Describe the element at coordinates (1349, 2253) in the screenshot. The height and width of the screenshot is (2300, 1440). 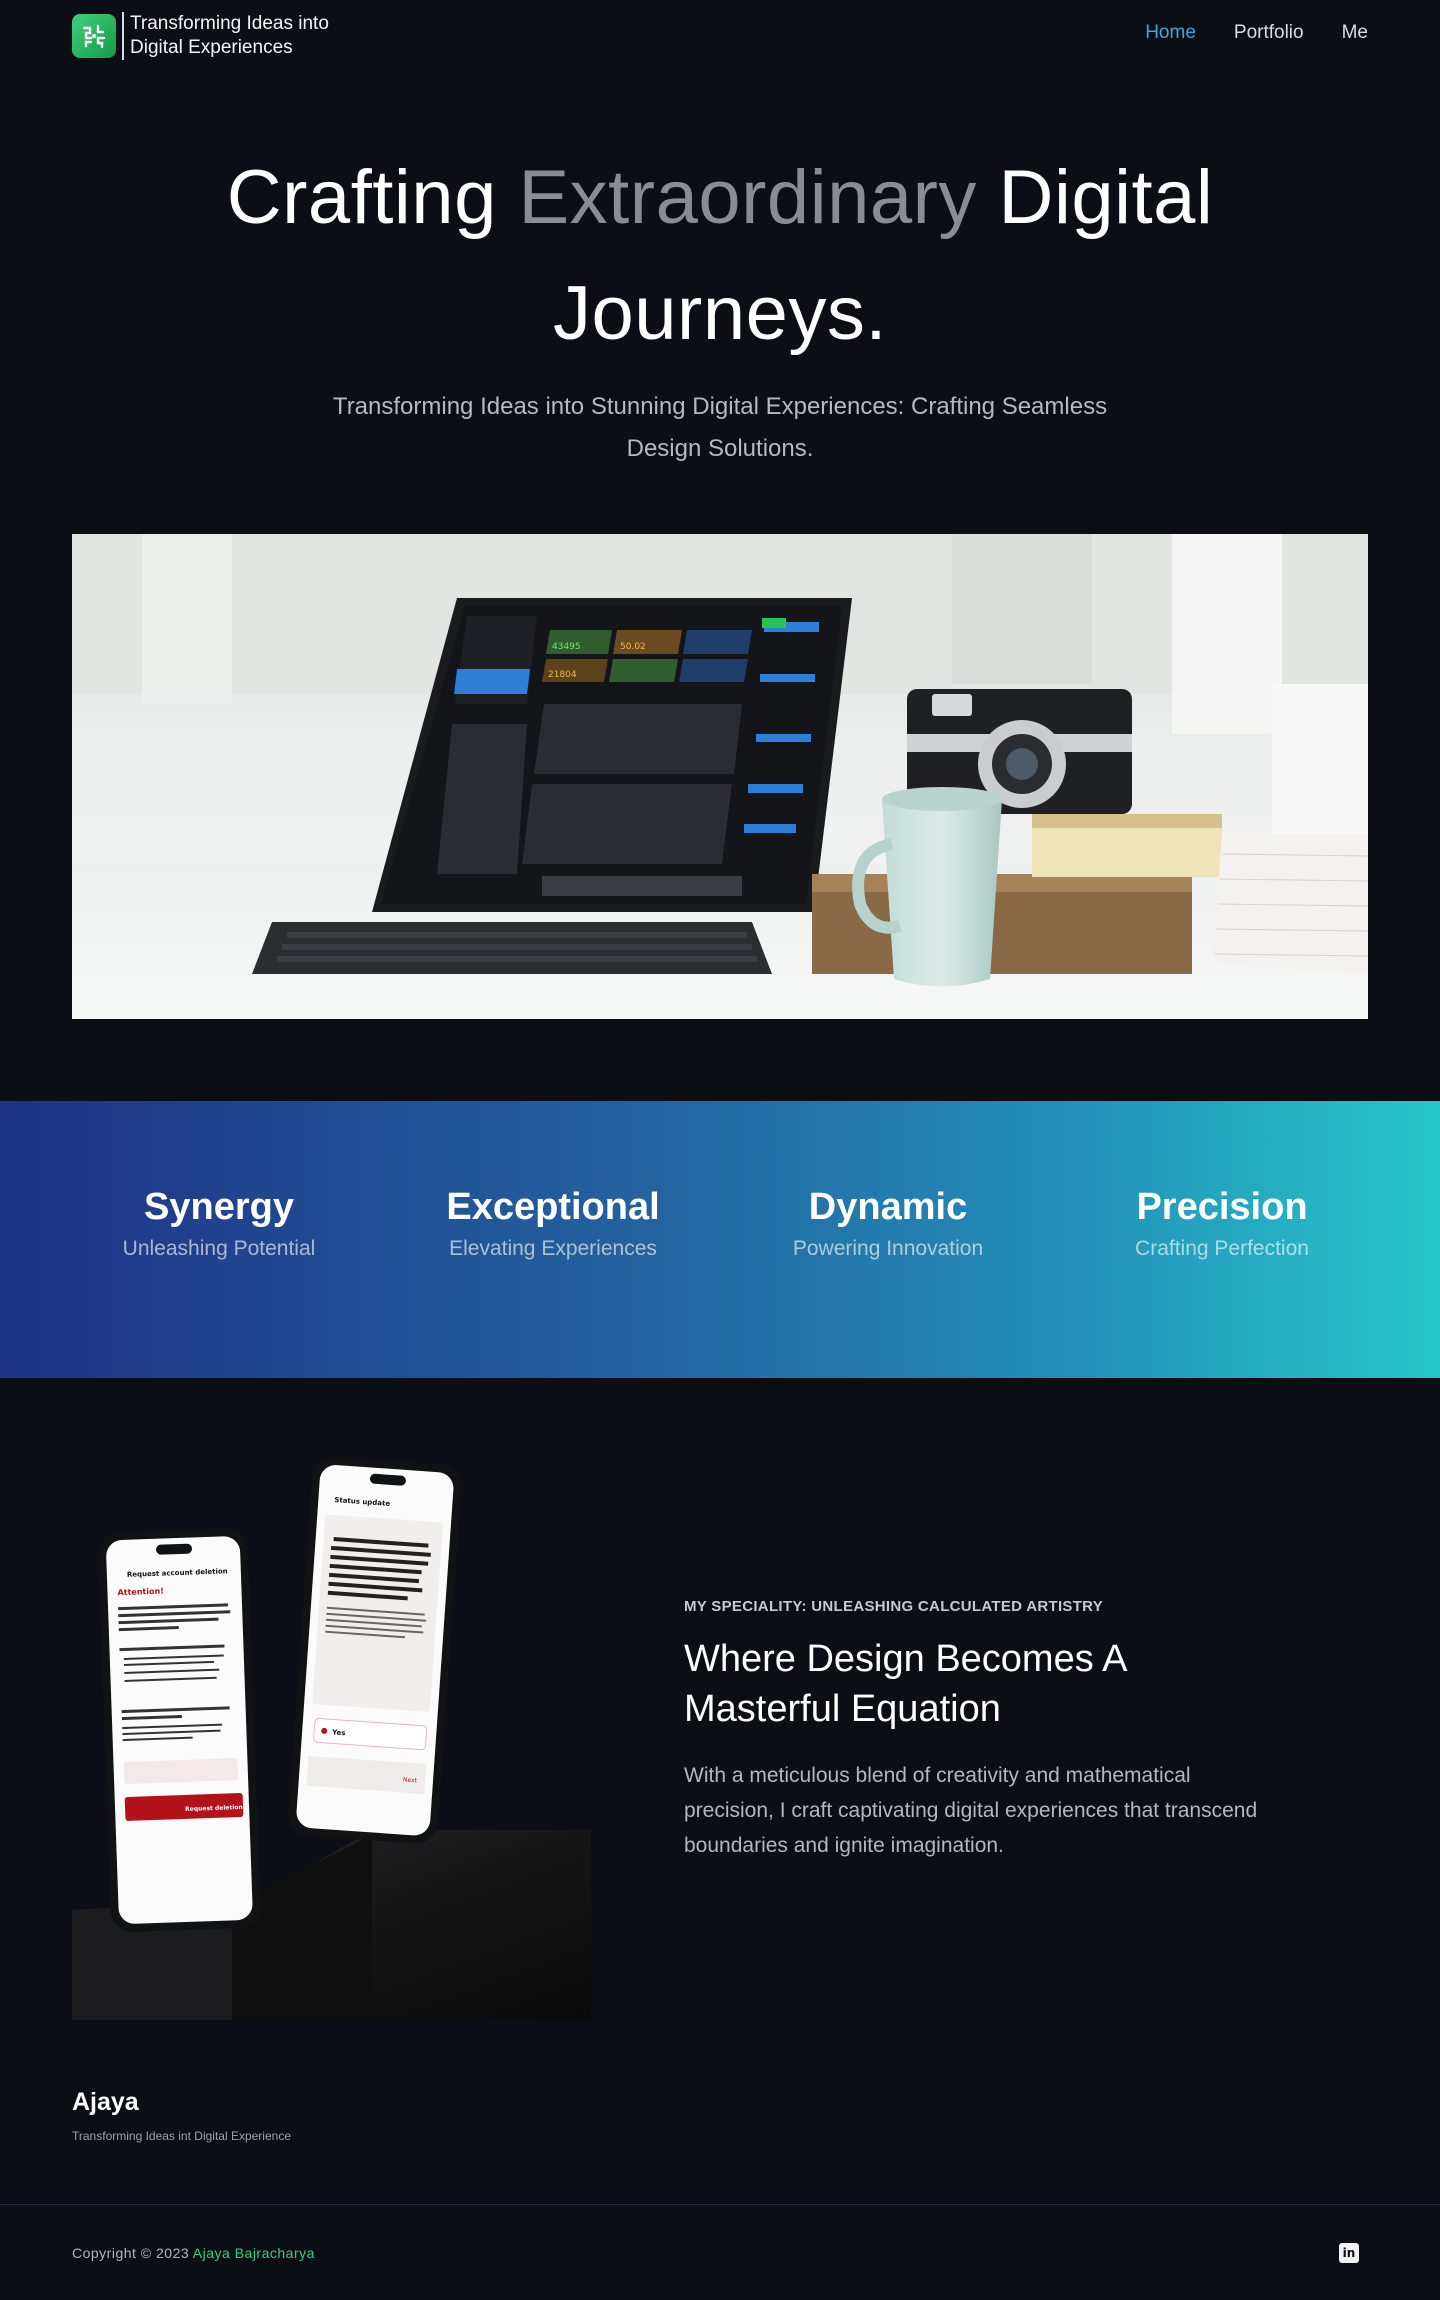
I see `linkedin-icon: in` at that location.